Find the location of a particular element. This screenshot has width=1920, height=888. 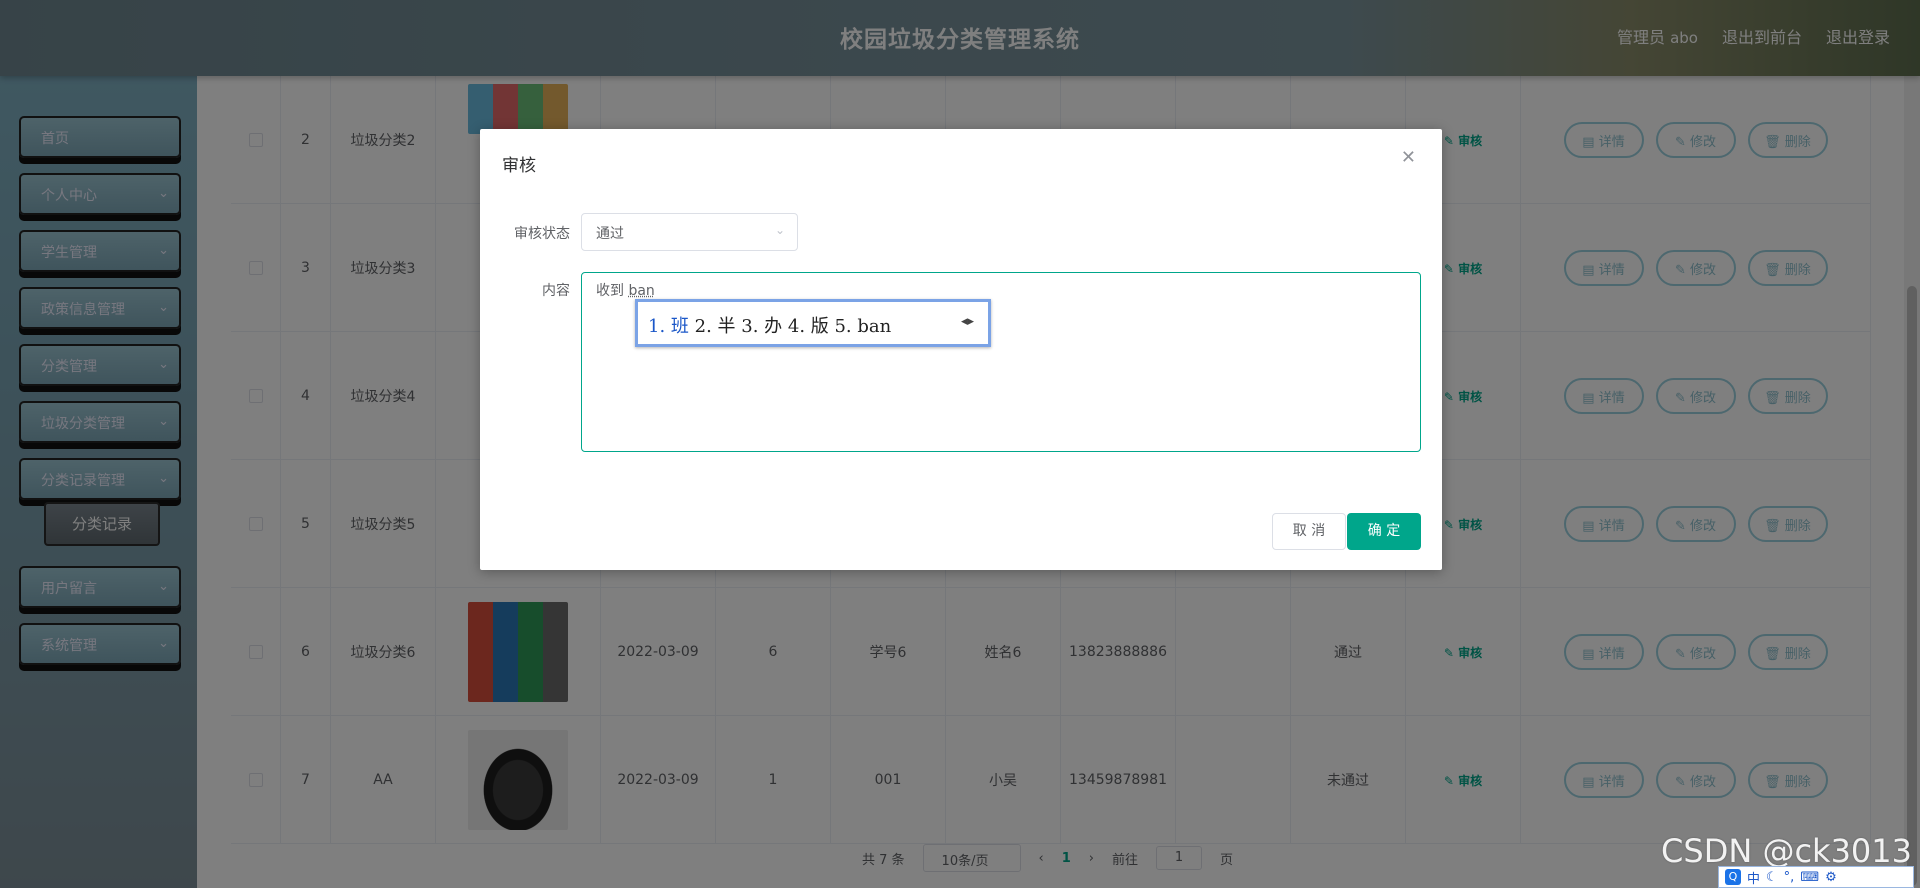

keyboard-icon: ⌨ is located at coordinates (1809, 877).